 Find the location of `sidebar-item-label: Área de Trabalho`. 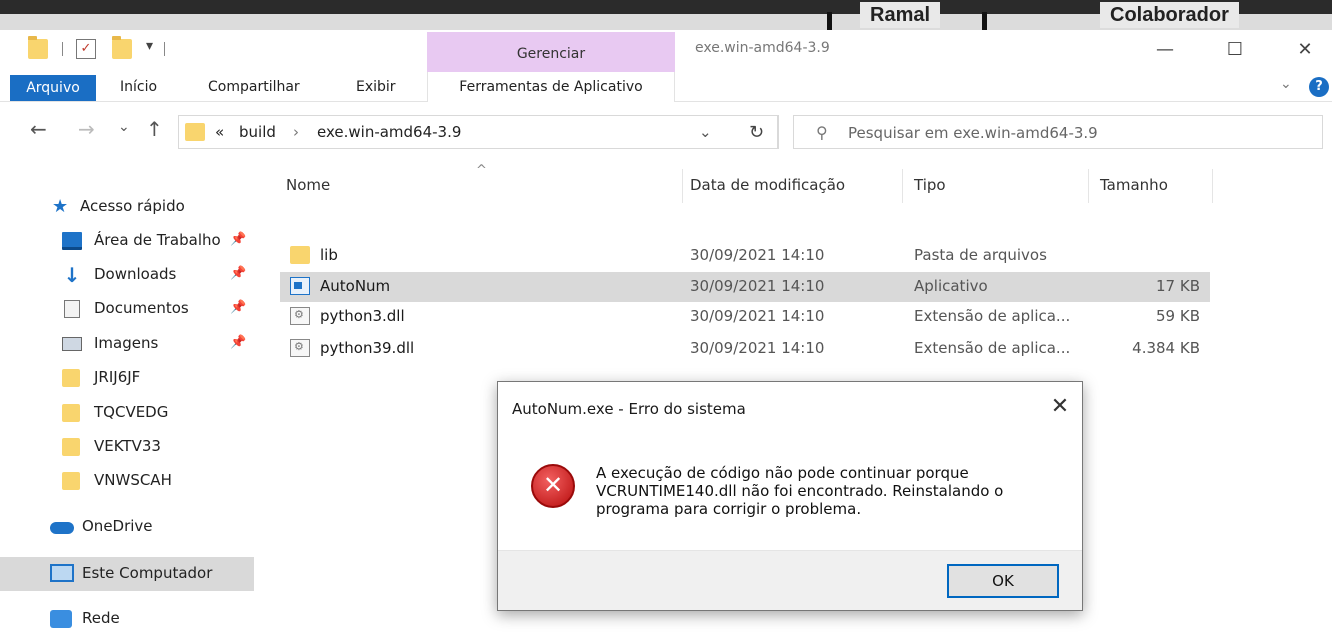

sidebar-item-label: Área de Trabalho is located at coordinates (157, 240).